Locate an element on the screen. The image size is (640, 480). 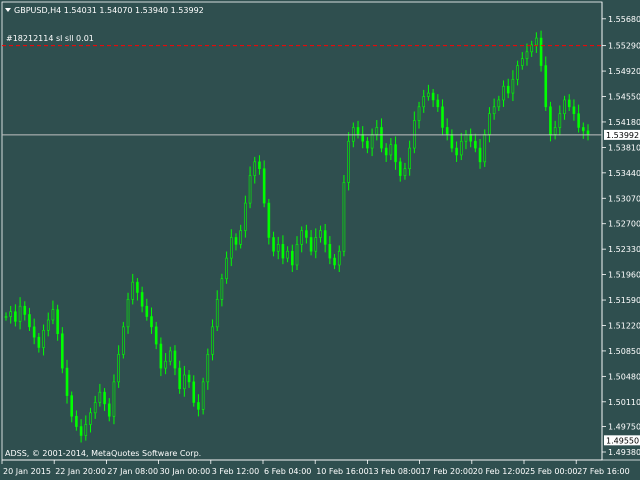
price-tick-label: 1.54920 is located at coordinates (624, 71).